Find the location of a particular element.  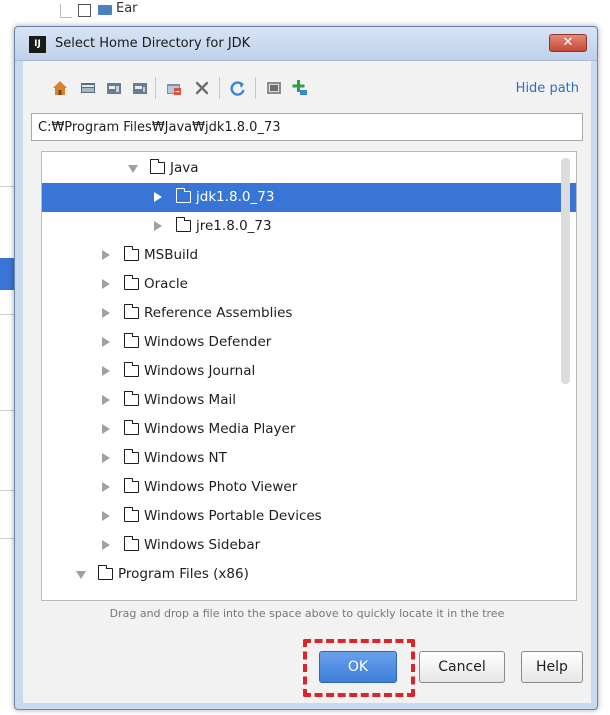

desktop-icon is located at coordinates (88, 88).